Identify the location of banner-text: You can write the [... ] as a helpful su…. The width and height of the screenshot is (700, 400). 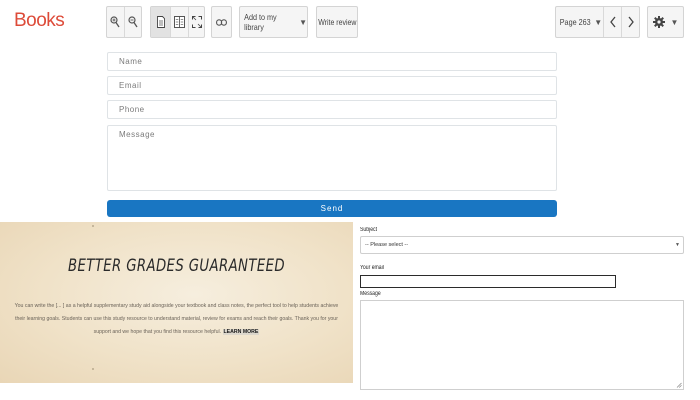
(176, 319).